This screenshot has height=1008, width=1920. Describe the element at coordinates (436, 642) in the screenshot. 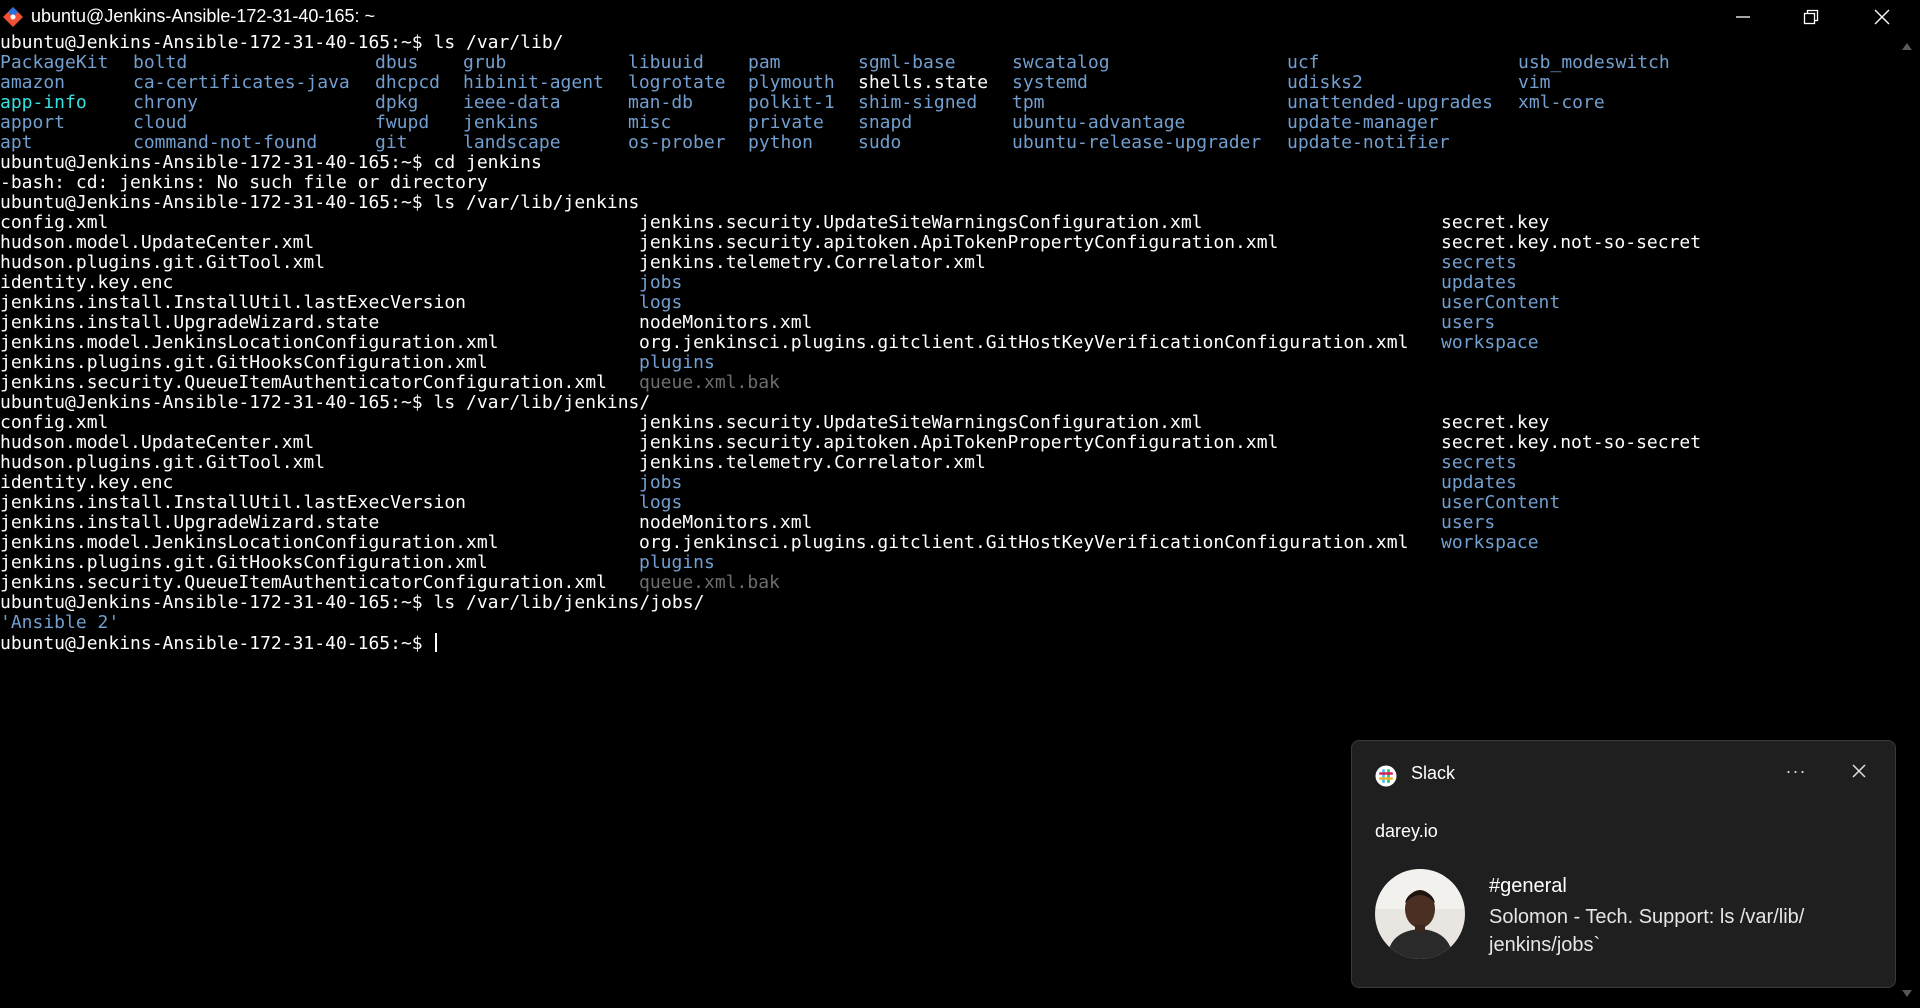

I see `terminal-cursor` at that location.